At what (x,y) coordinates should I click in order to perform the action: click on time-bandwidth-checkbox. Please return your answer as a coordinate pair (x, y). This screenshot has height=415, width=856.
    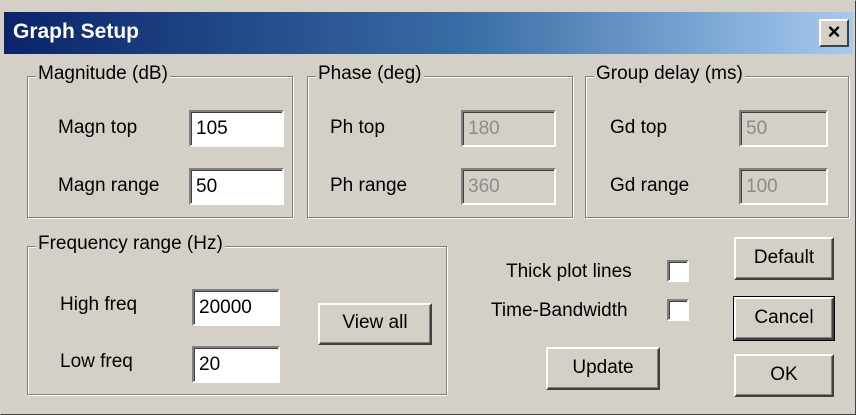
    Looking at the image, I should click on (678, 310).